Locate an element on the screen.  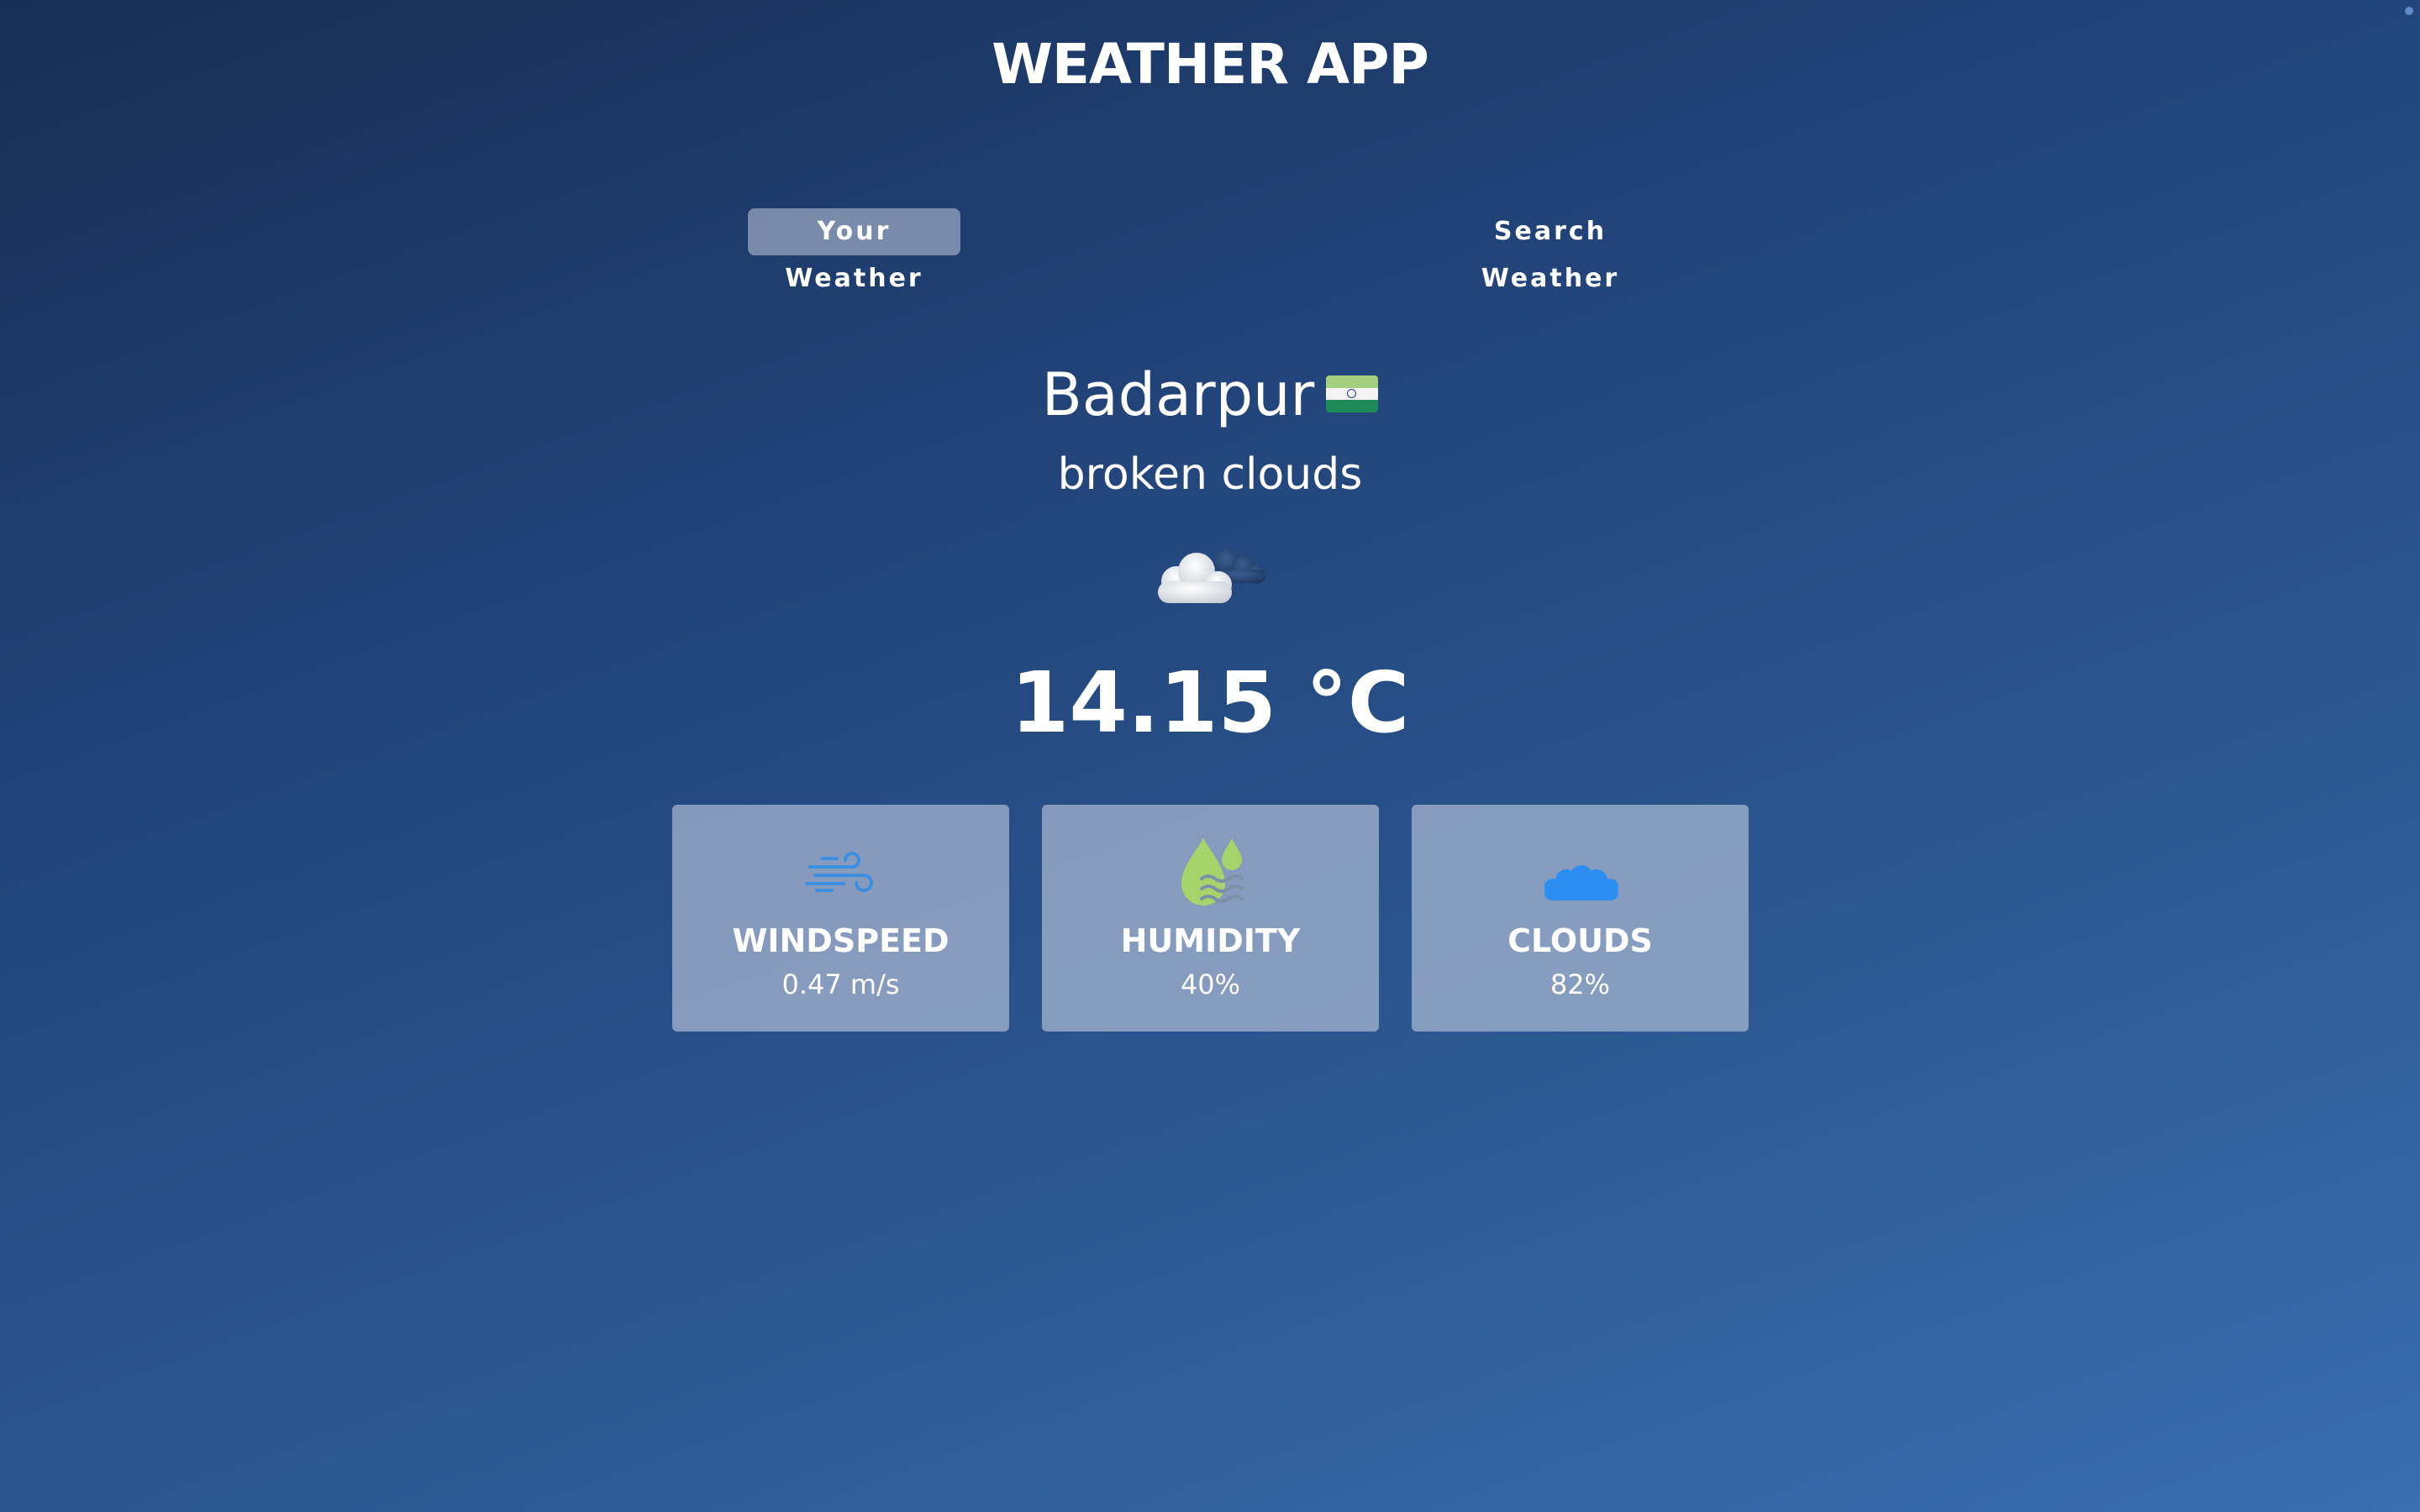
windspeed-value: 0.47 m/s is located at coordinates (840, 984).